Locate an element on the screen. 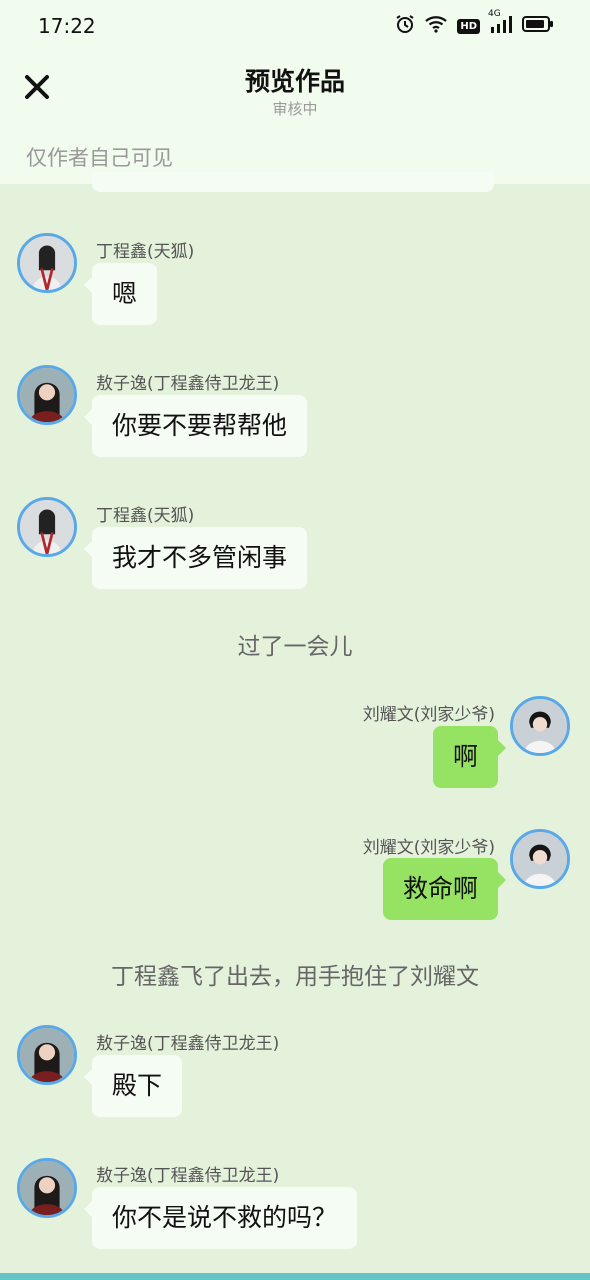 The height and width of the screenshot is (1280, 590). battery-icon is located at coordinates (538, 26).